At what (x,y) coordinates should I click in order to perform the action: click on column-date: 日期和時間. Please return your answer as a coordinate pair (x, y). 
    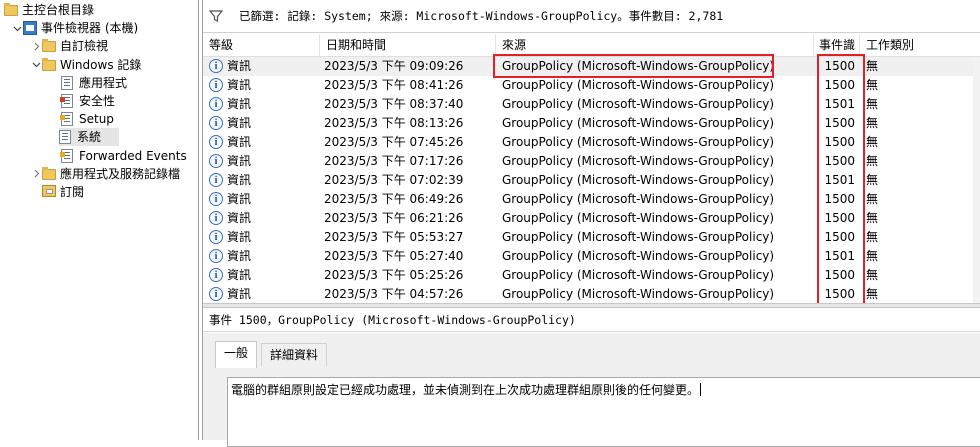
    Looking at the image, I should click on (408, 45).